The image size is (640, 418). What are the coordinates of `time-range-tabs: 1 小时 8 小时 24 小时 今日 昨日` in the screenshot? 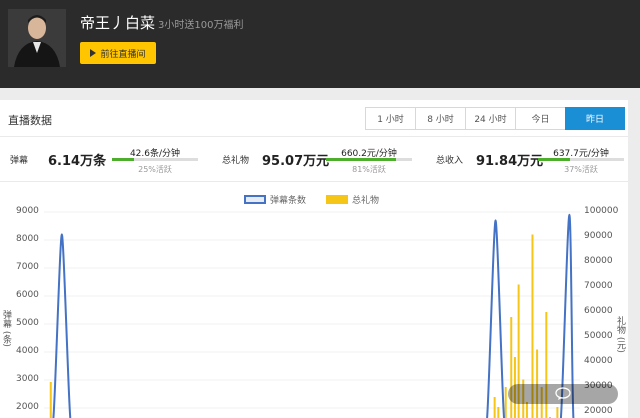 It's located at (495, 118).